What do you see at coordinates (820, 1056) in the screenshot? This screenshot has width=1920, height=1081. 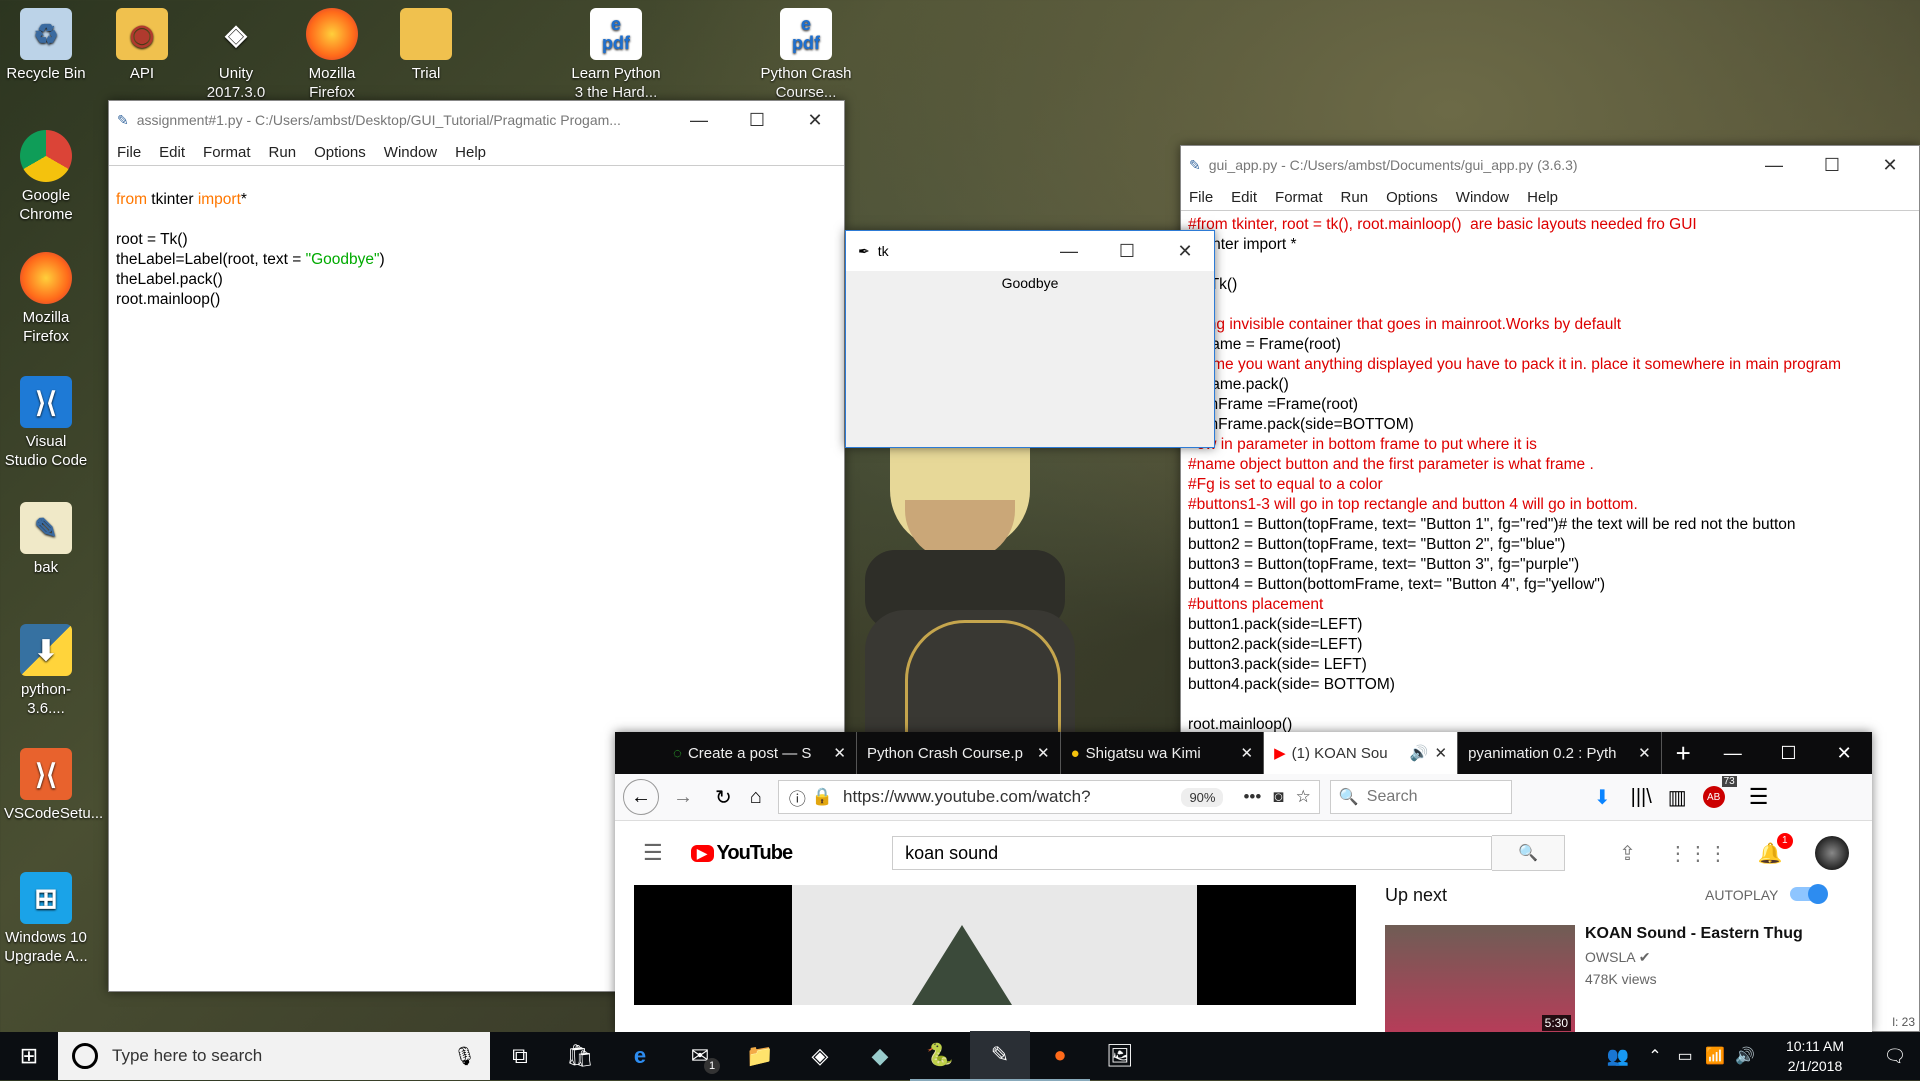 I see `unity-taskbar-icon: ◈` at bounding box center [820, 1056].